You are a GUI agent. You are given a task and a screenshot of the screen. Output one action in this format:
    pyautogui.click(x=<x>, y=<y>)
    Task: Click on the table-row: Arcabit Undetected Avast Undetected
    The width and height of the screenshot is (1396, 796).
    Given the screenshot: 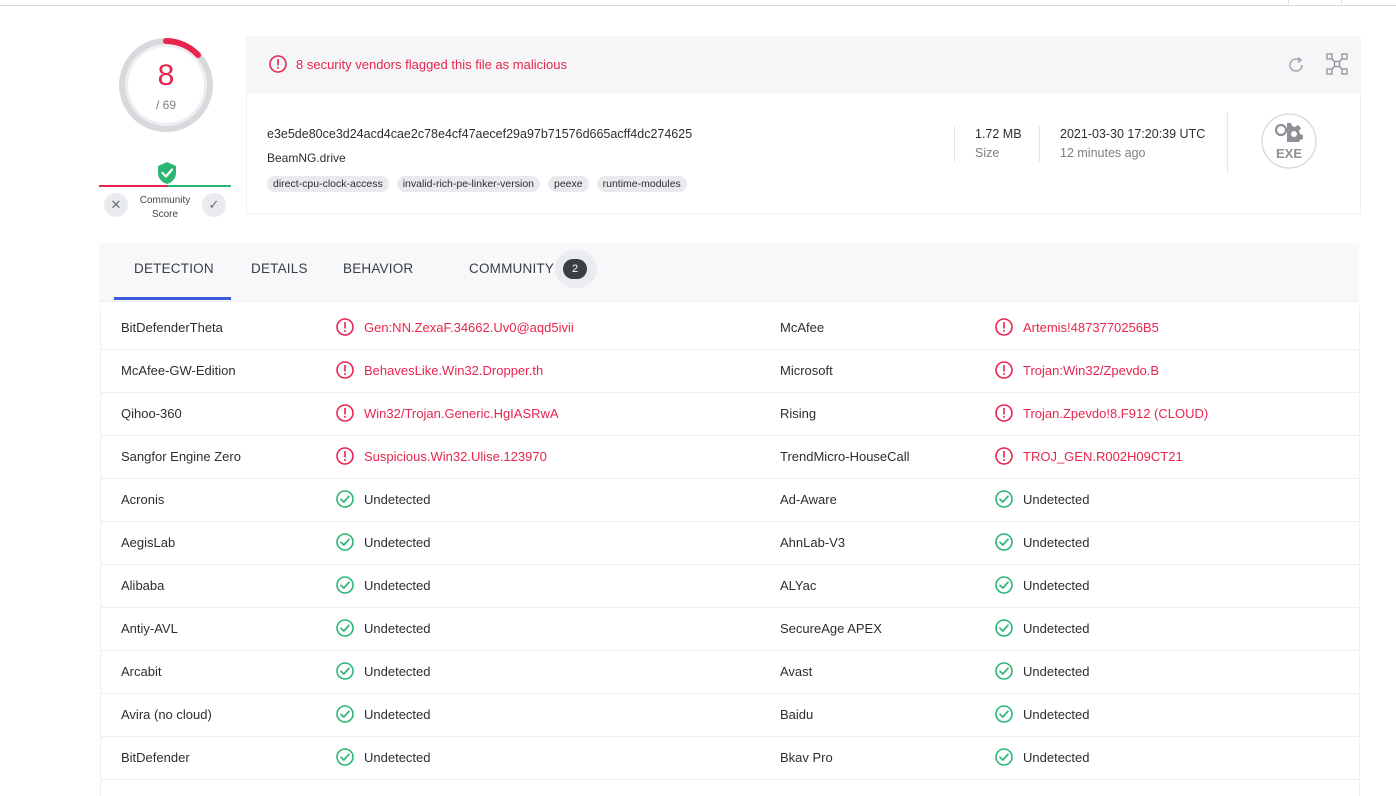 What is the action you would take?
    pyautogui.click(x=730, y=672)
    